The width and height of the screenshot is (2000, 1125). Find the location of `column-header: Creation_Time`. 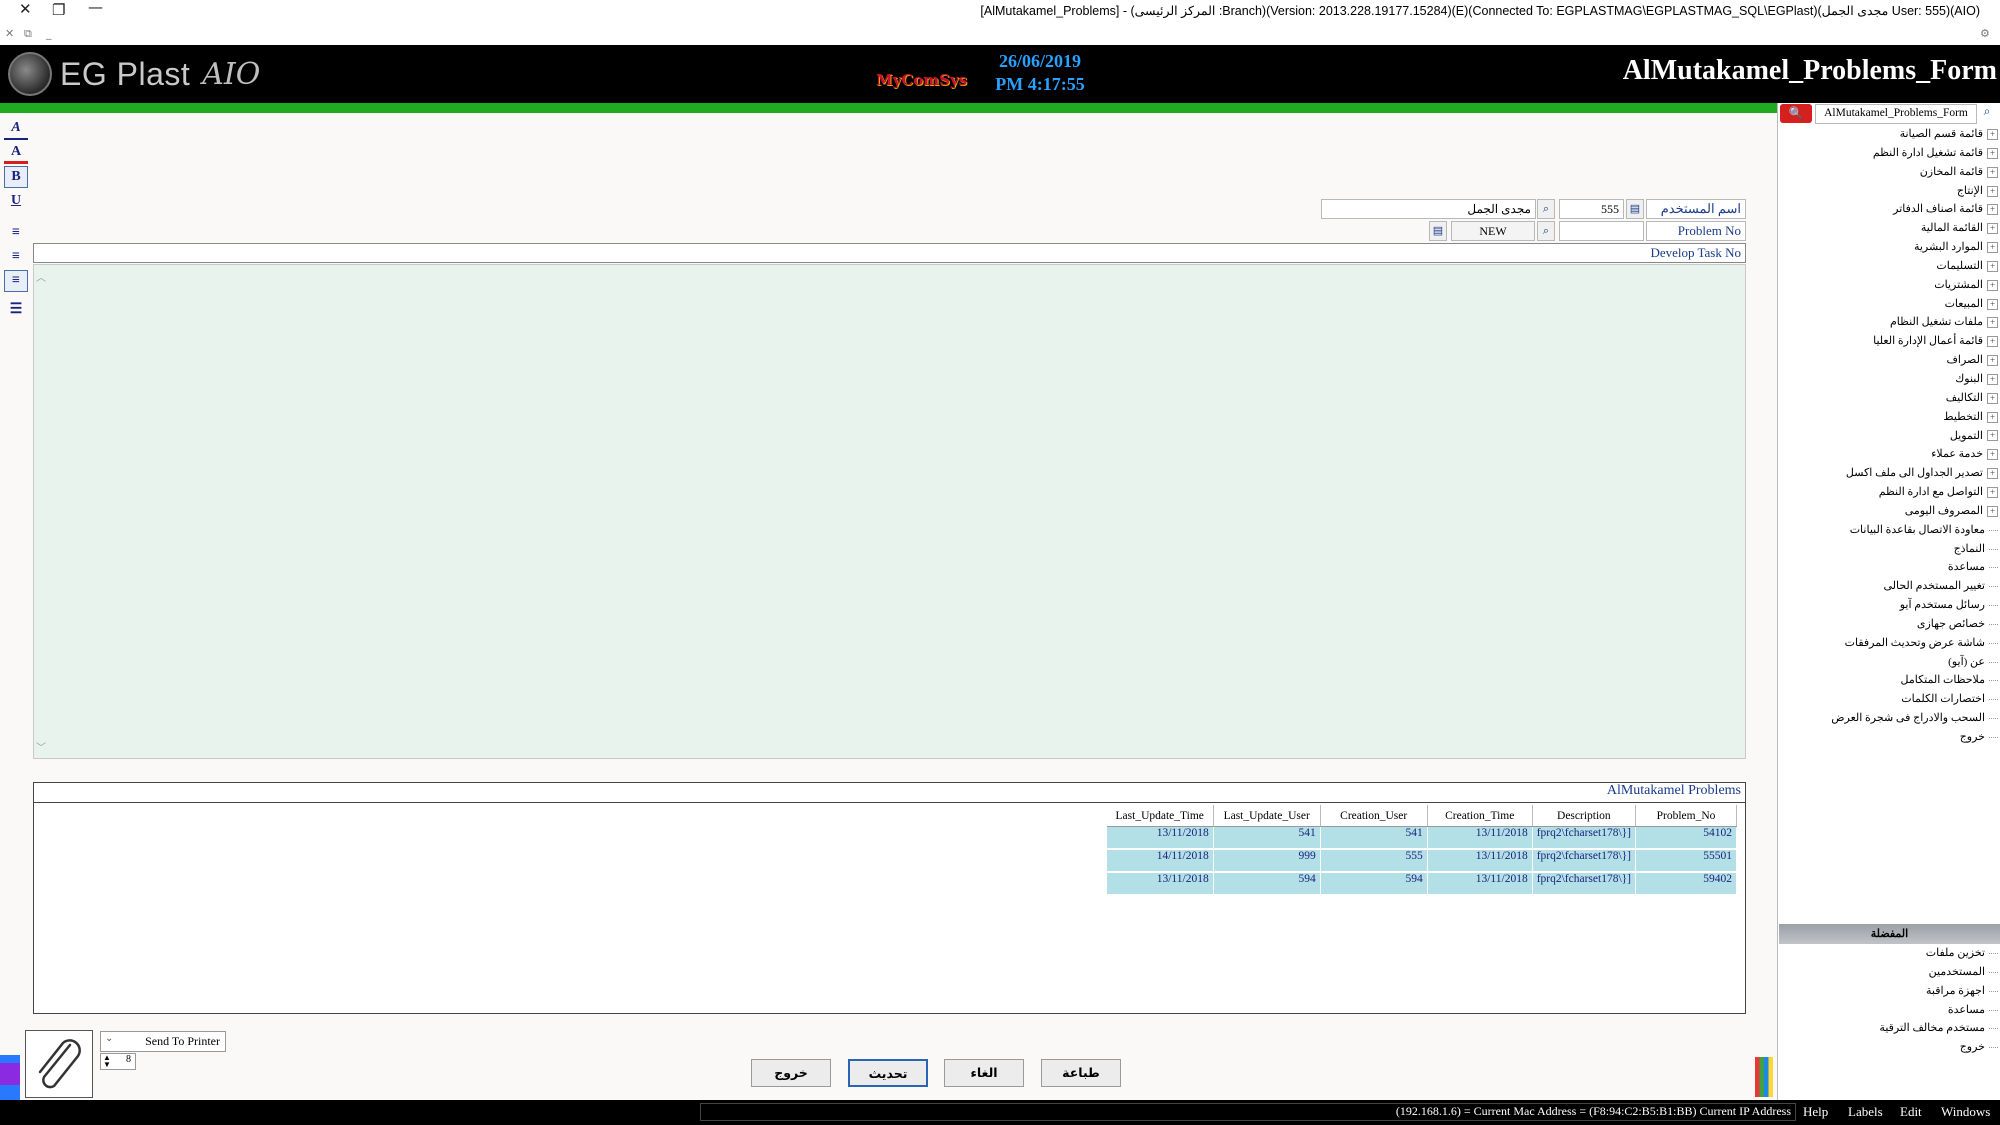

column-header: Creation_Time is located at coordinates (1480, 816).